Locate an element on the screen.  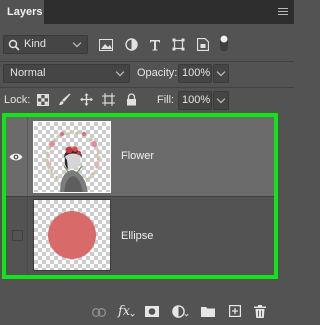
kind-filter-select: Kind is located at coordinates (45, 44).